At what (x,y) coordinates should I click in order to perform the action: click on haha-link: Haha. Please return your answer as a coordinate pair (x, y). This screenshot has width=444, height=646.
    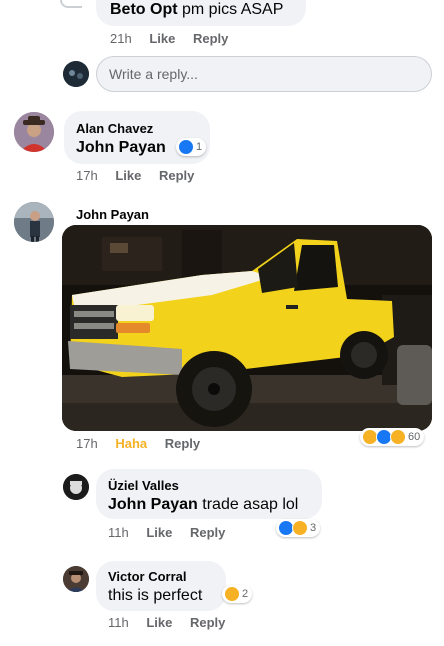
    Looking at the image, I should click on (131, 443).